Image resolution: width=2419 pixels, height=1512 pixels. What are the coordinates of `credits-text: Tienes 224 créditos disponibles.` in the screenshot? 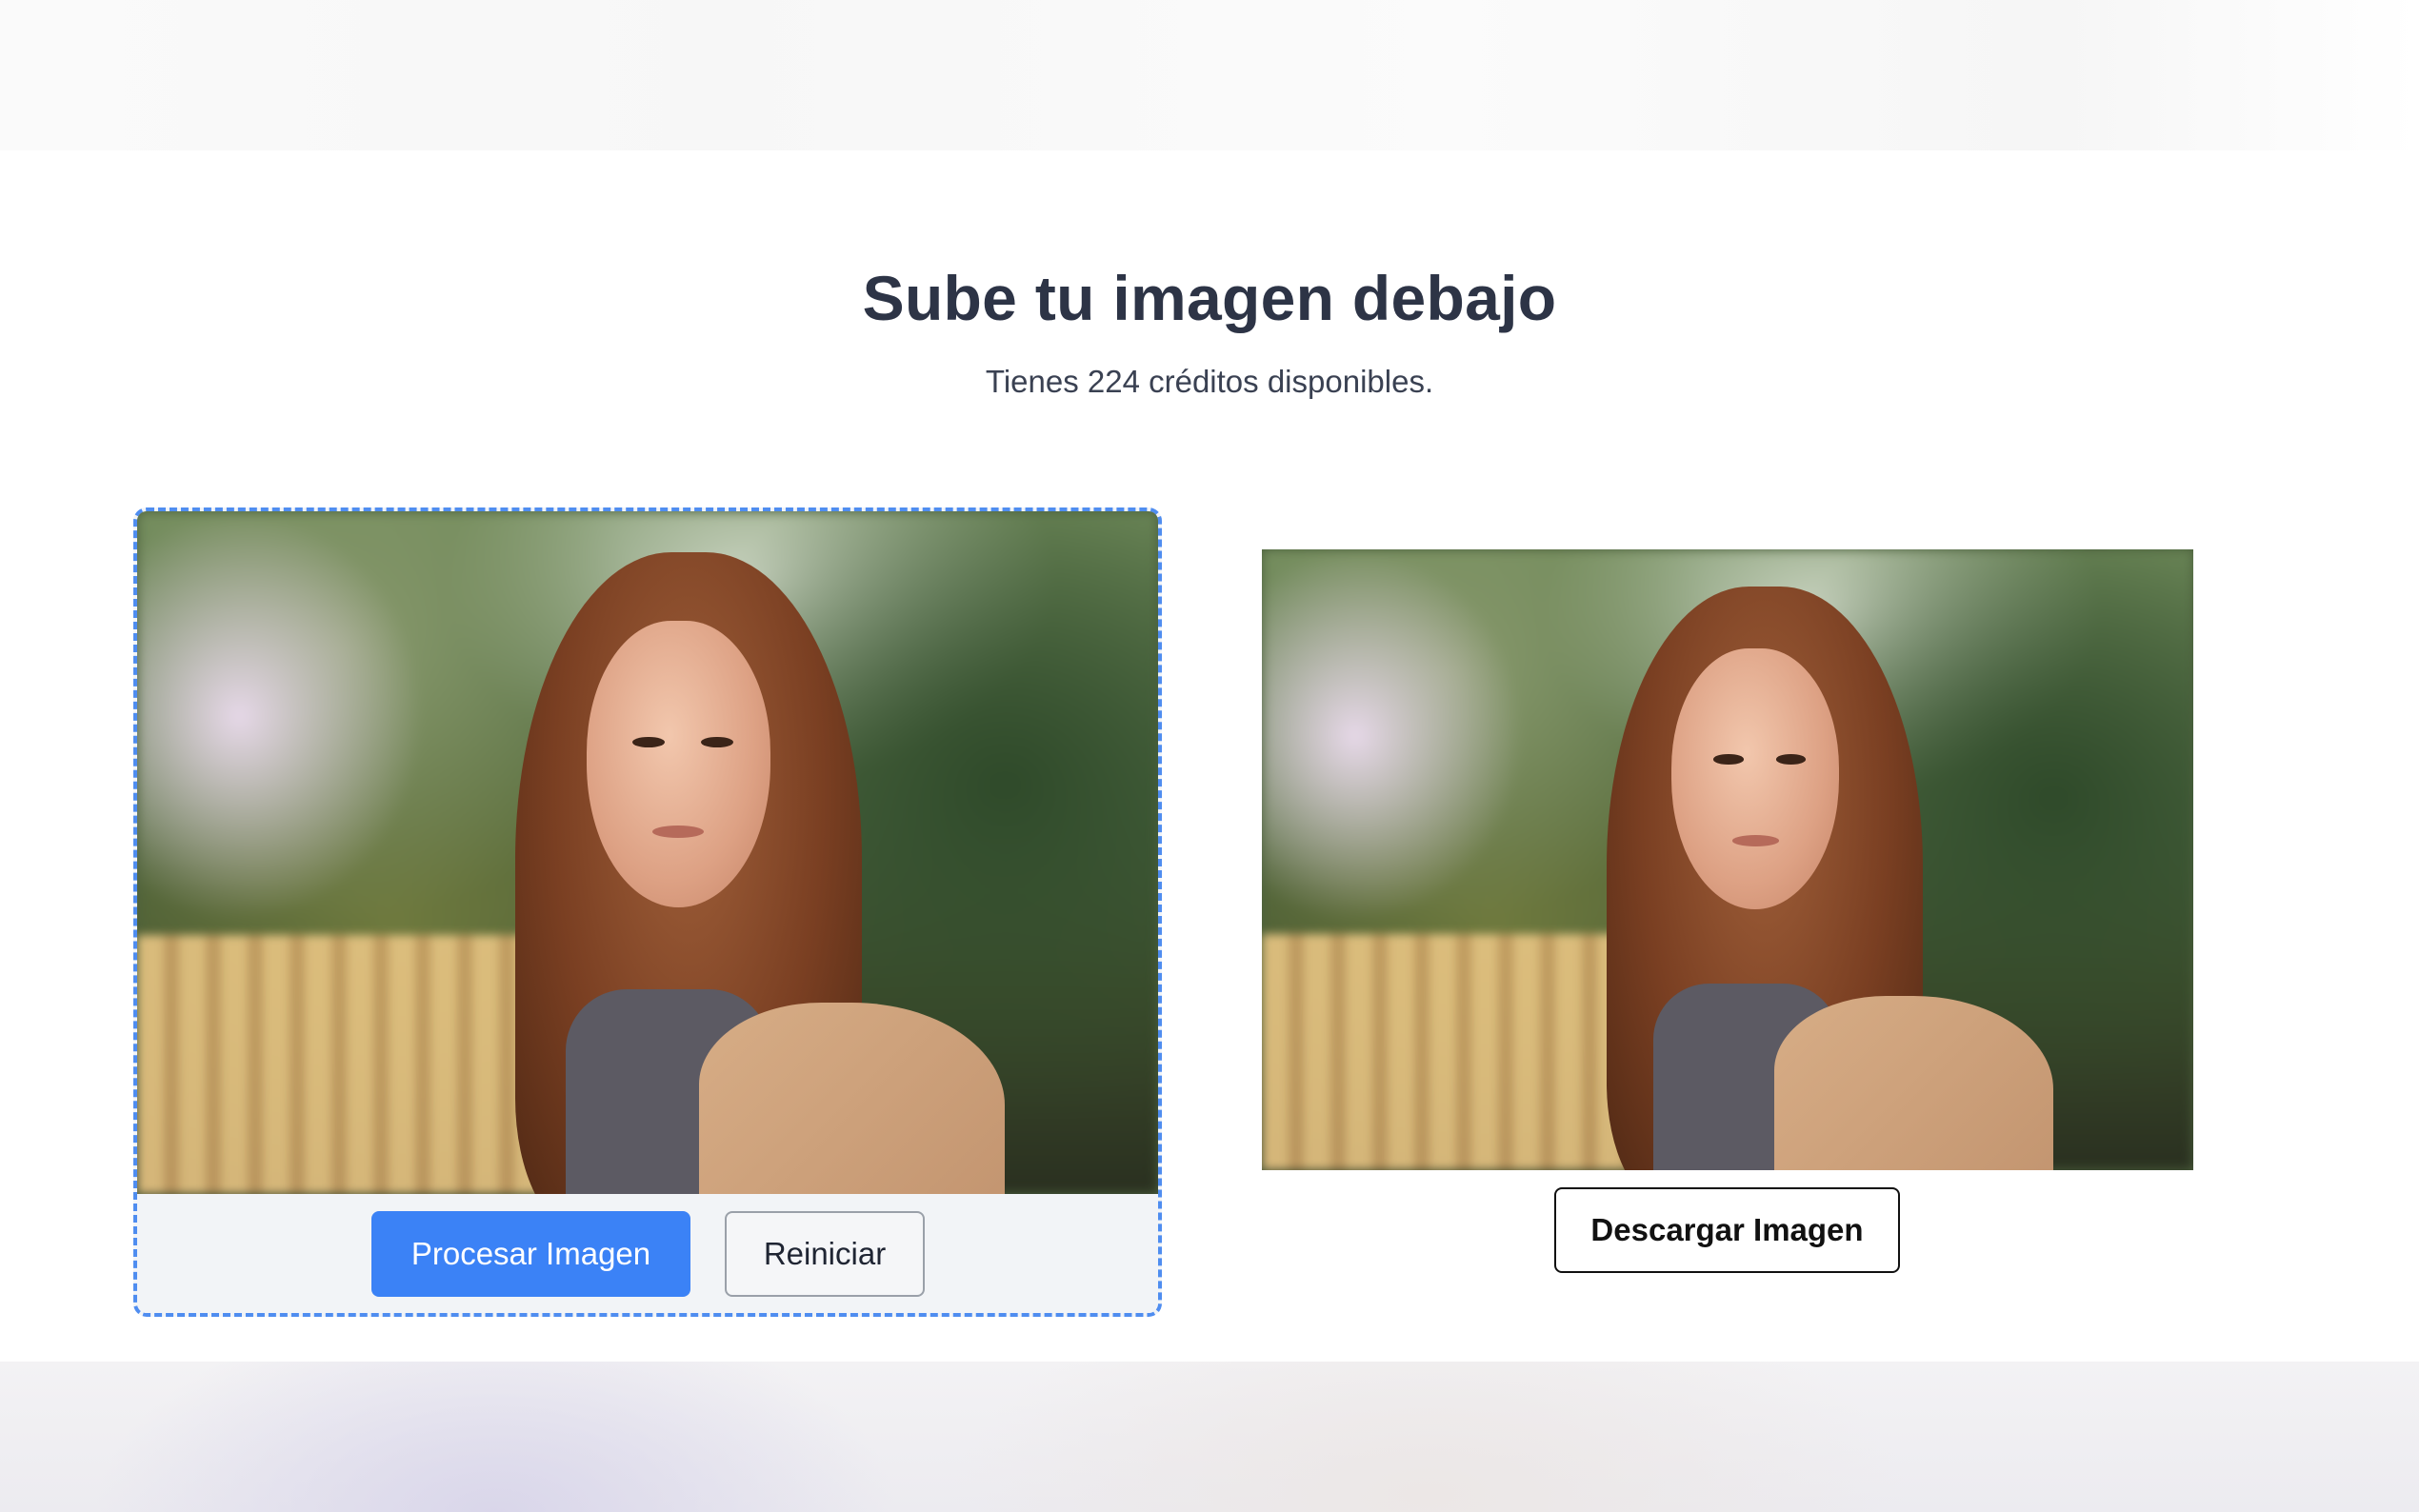 It's located at (1209, 381).